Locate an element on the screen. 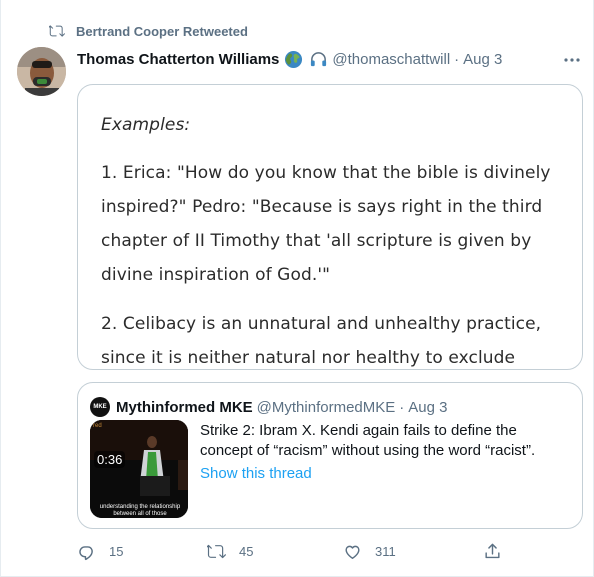  headphones-icon is located at coordinates (319, 59).